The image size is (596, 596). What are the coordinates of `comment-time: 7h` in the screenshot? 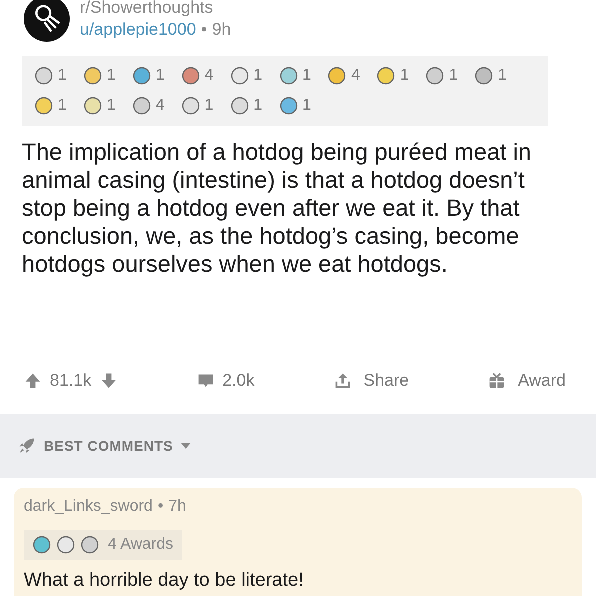 It's located at (177, 507).